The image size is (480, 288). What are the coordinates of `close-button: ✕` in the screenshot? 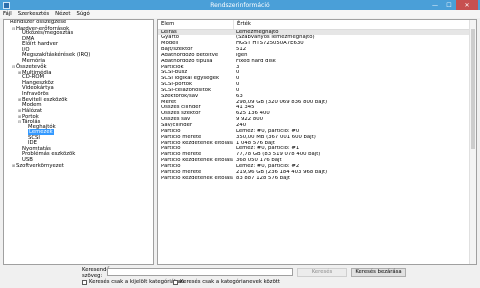 It's located at (467, 5).